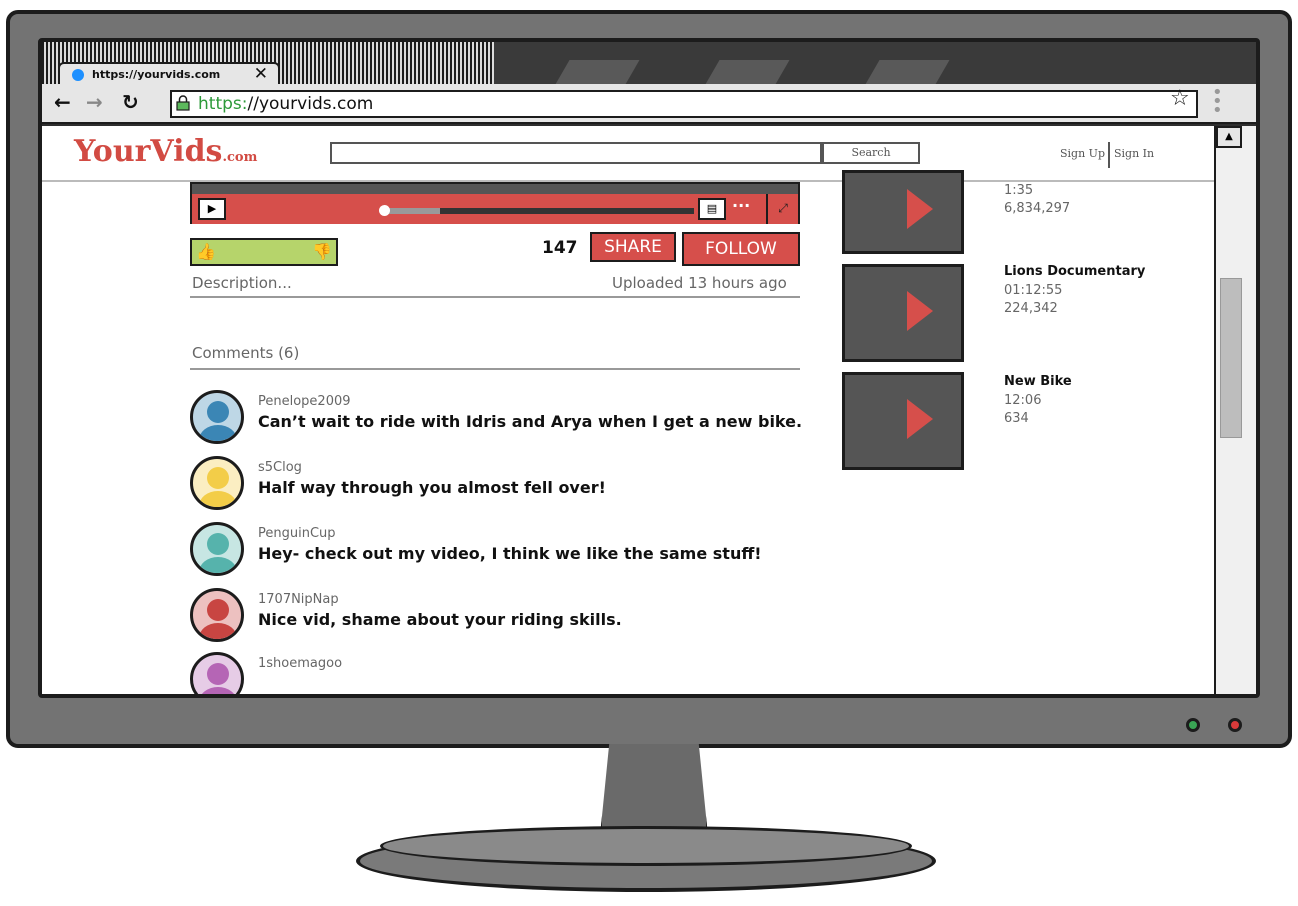 This screenshot has width=1298, height=906. I want to click on progress-buffered, so click(412, 211).